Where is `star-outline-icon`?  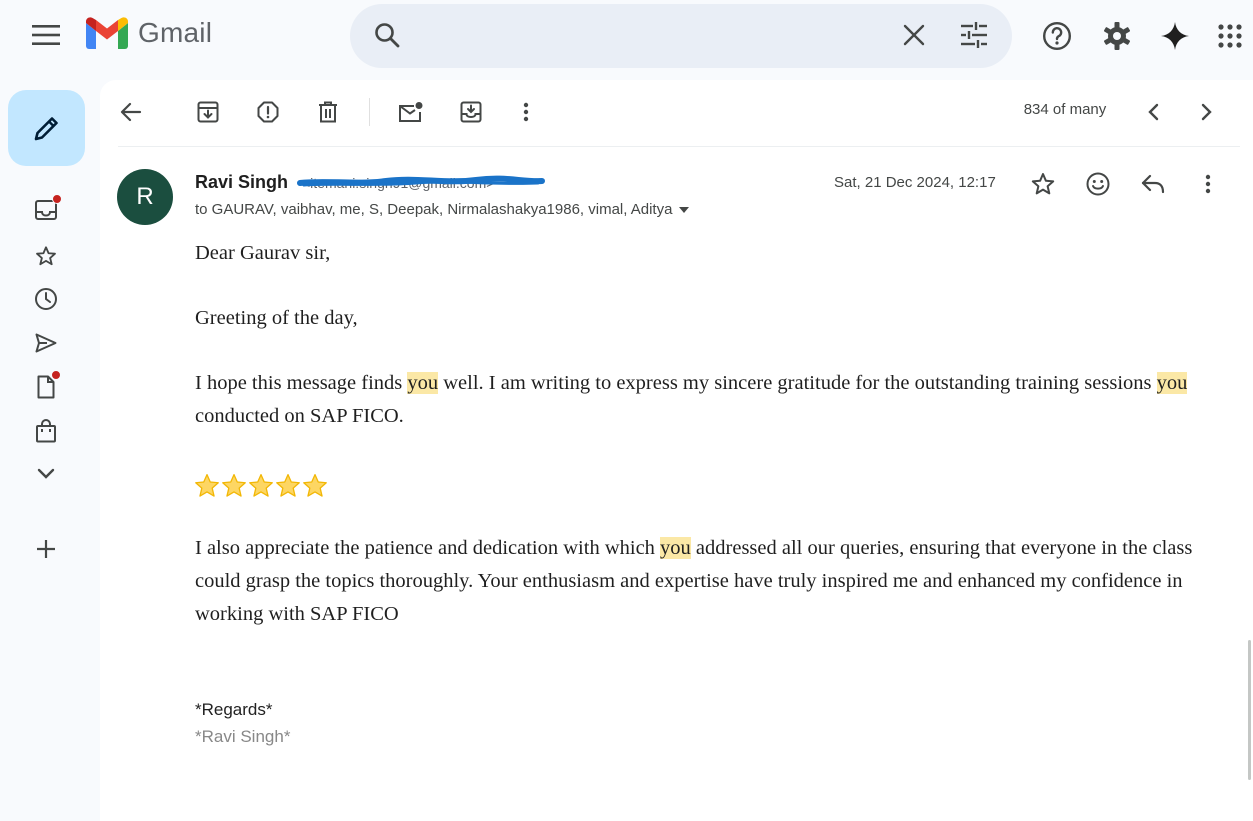
star-outline-icon is located at coordinates (1043, 184).